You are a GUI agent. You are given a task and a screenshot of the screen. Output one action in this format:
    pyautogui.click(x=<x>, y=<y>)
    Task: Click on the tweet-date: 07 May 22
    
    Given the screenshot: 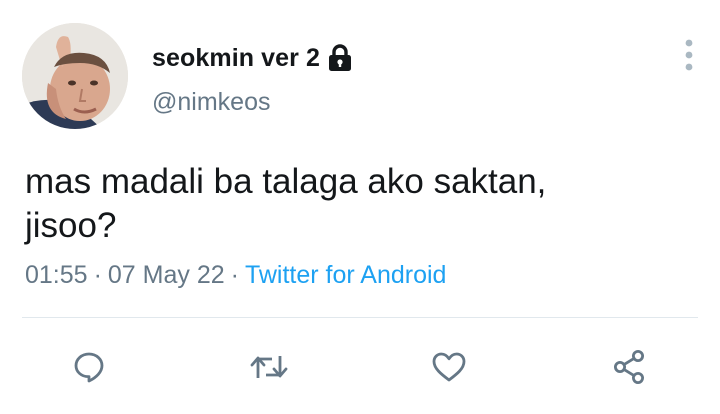 What is the action you would take?
    pyautogui.click(x=166, y=275)
    